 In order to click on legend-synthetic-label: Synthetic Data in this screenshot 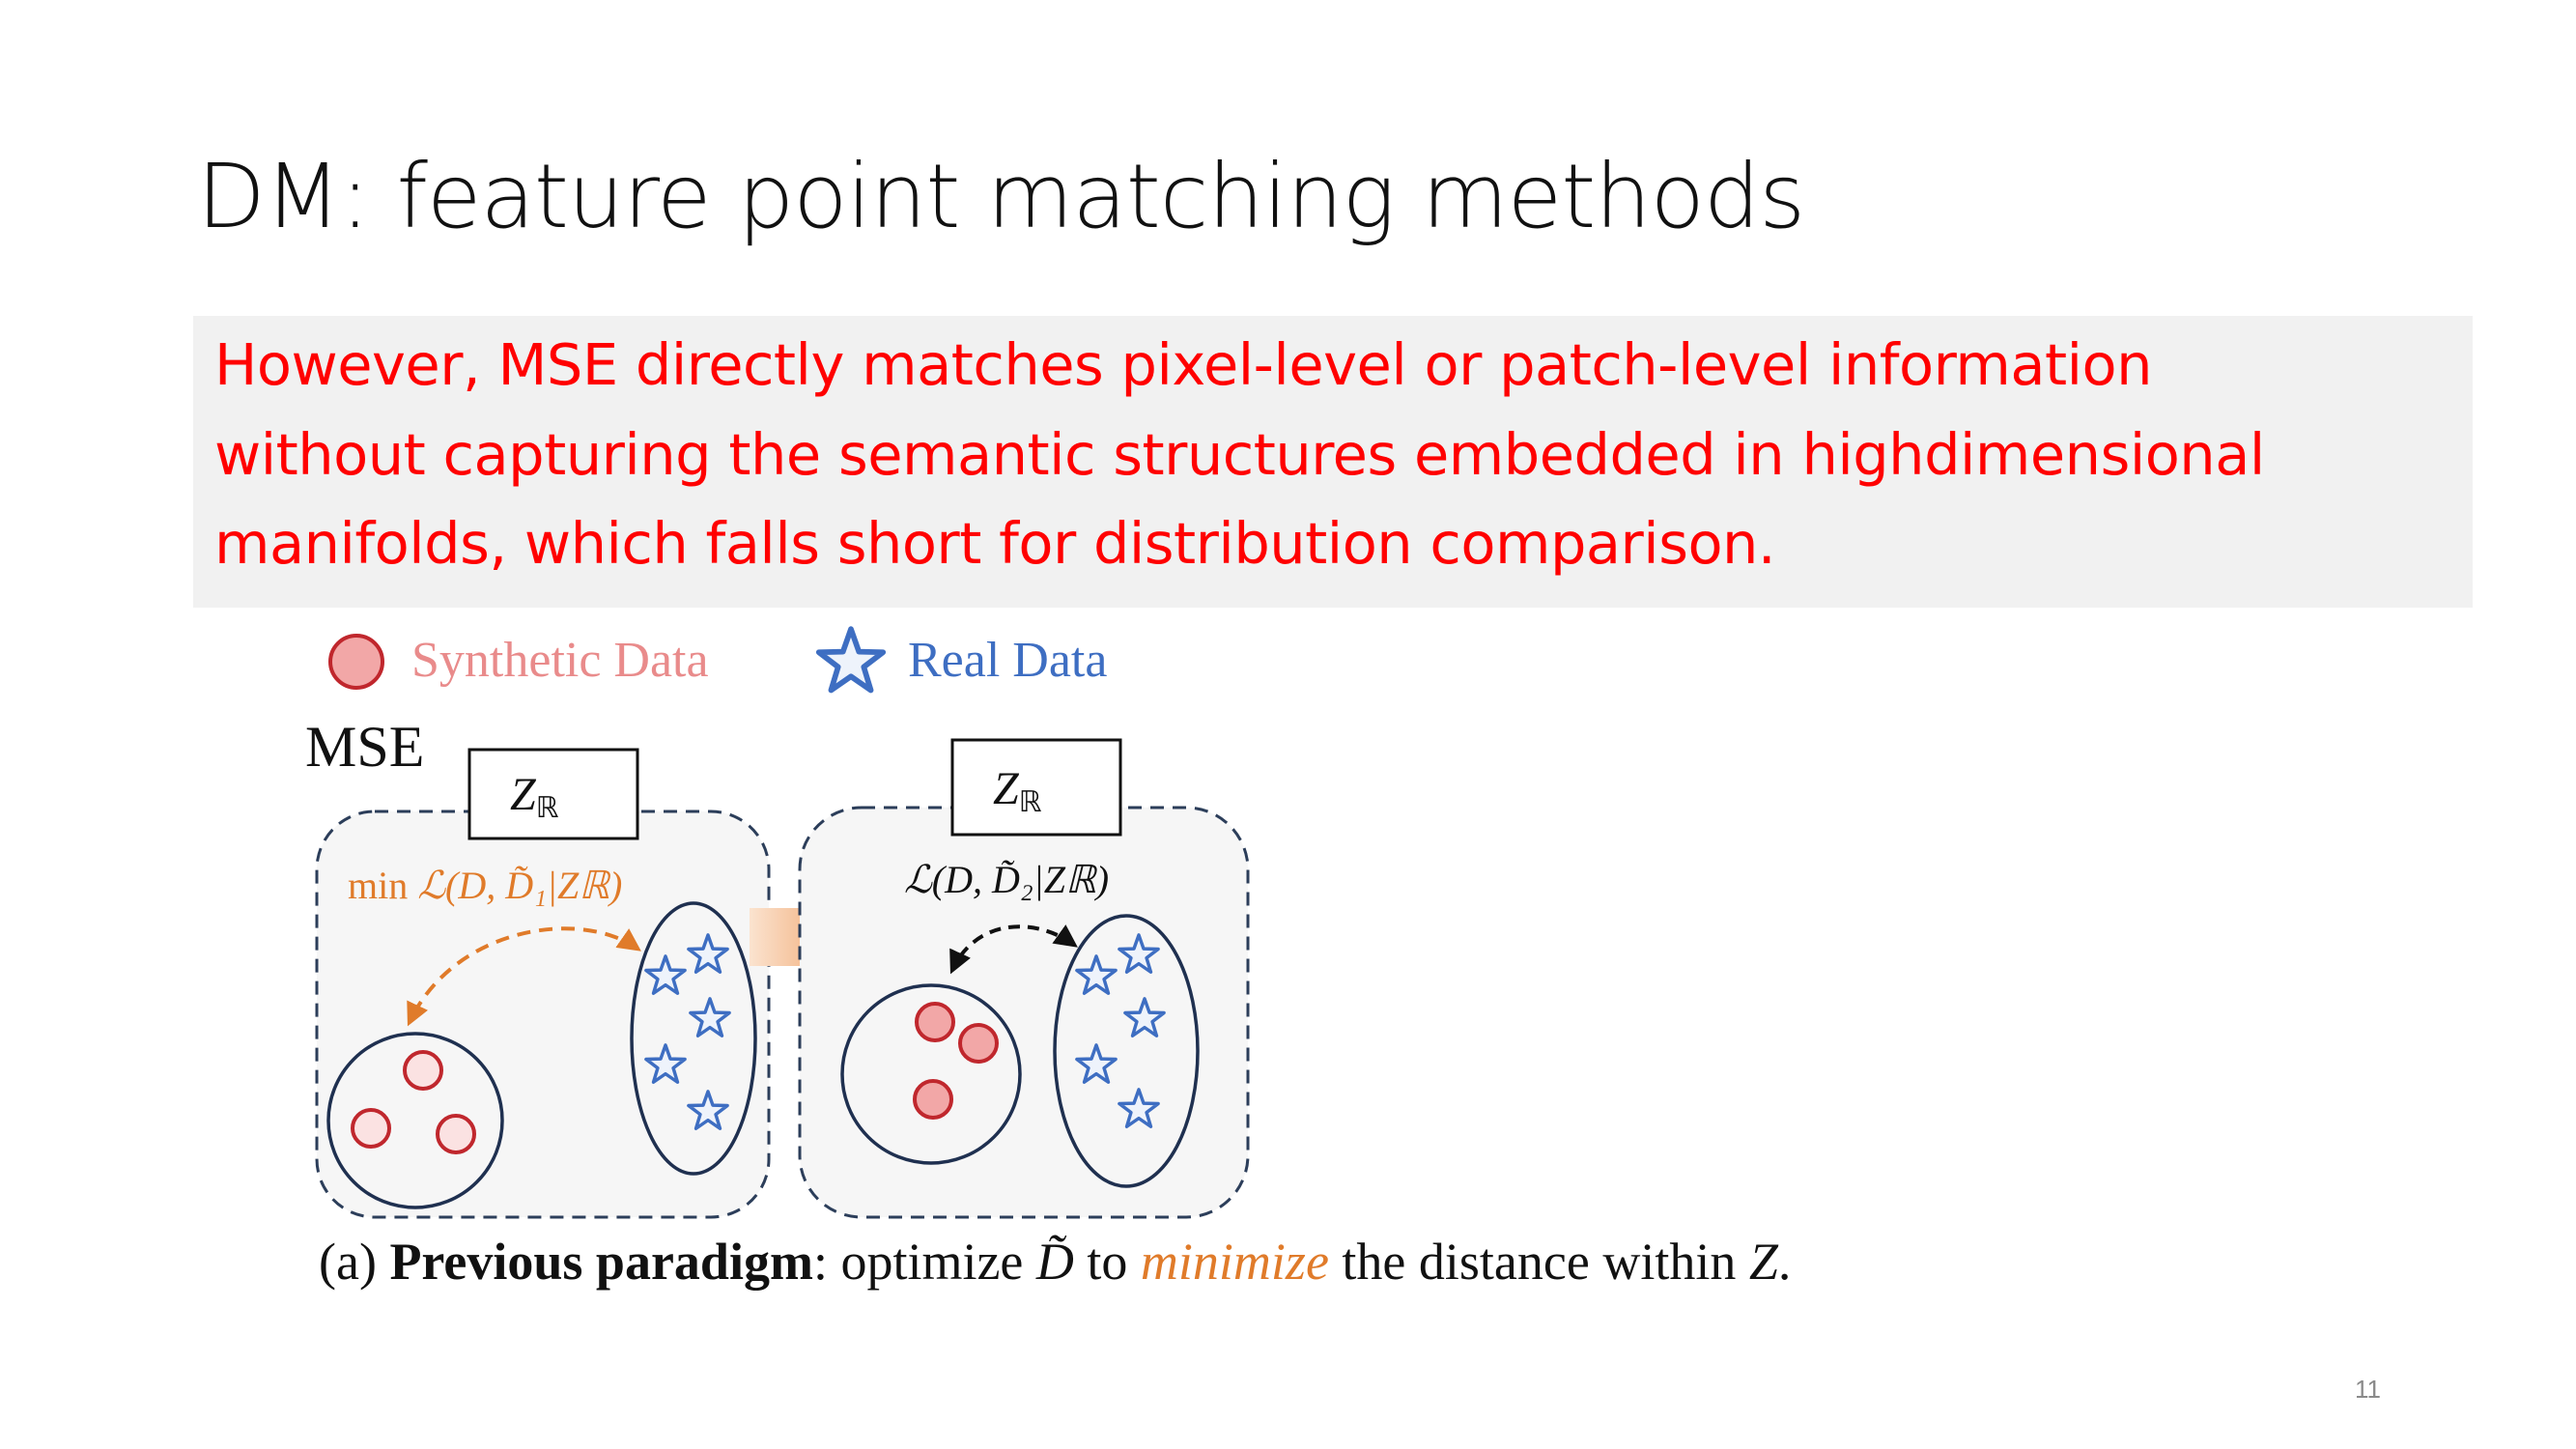, I will do `click(560, 660)`.